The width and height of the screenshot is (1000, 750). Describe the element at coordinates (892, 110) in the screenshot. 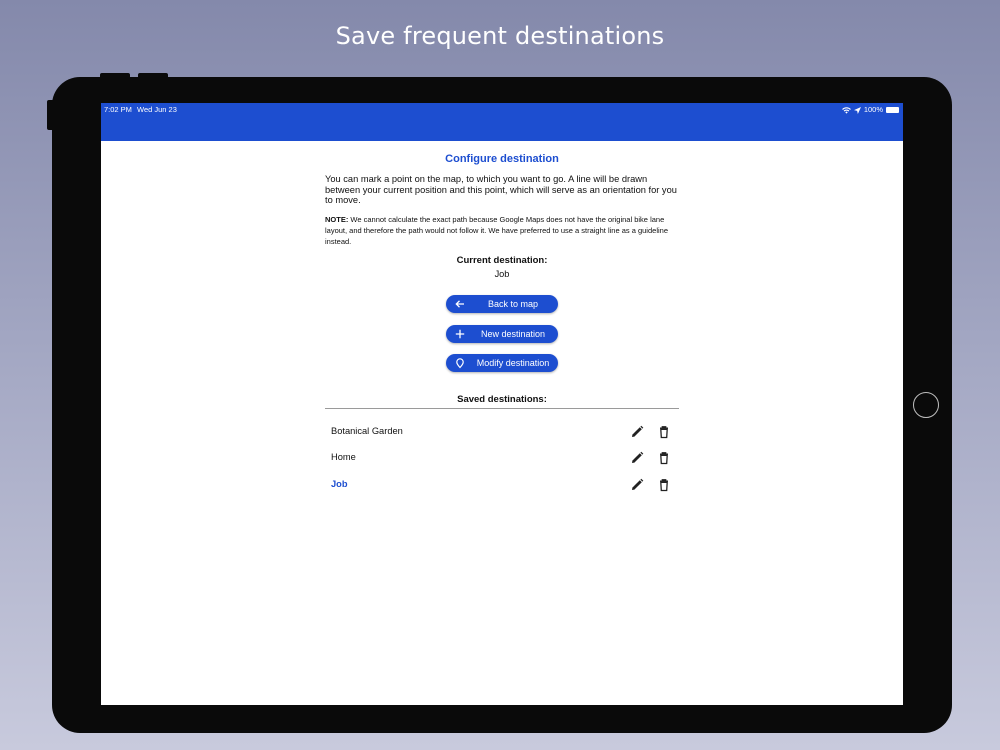

I see `battery-icon` at that location.